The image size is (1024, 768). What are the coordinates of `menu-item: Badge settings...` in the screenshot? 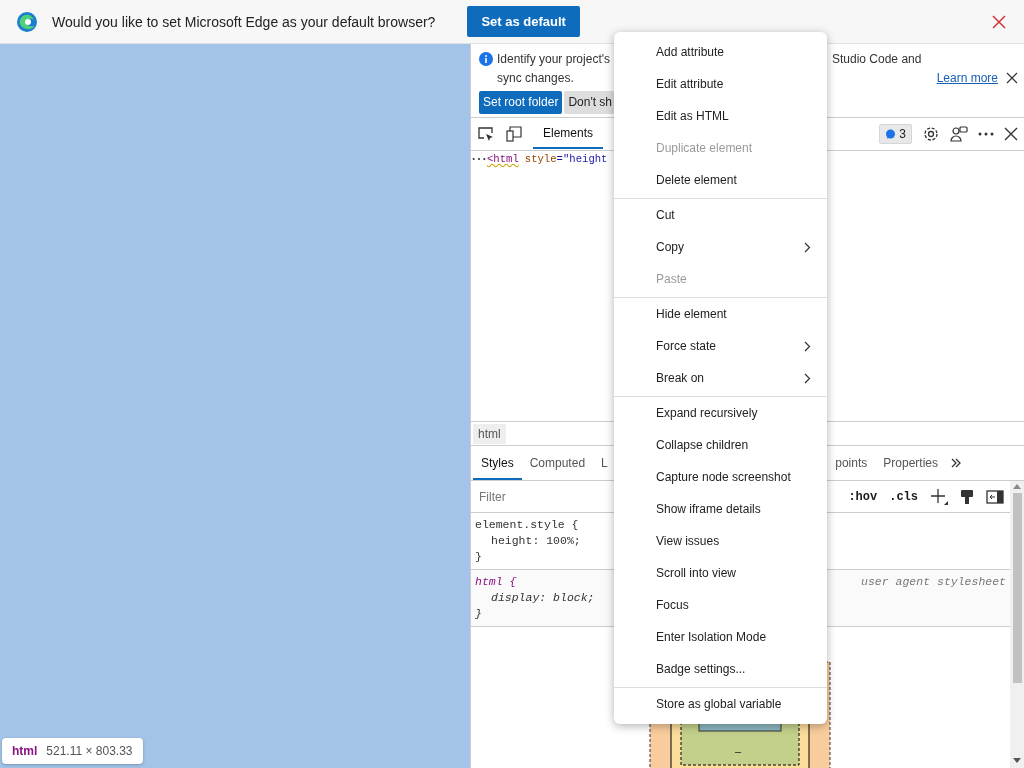 It's located at (720, 669).